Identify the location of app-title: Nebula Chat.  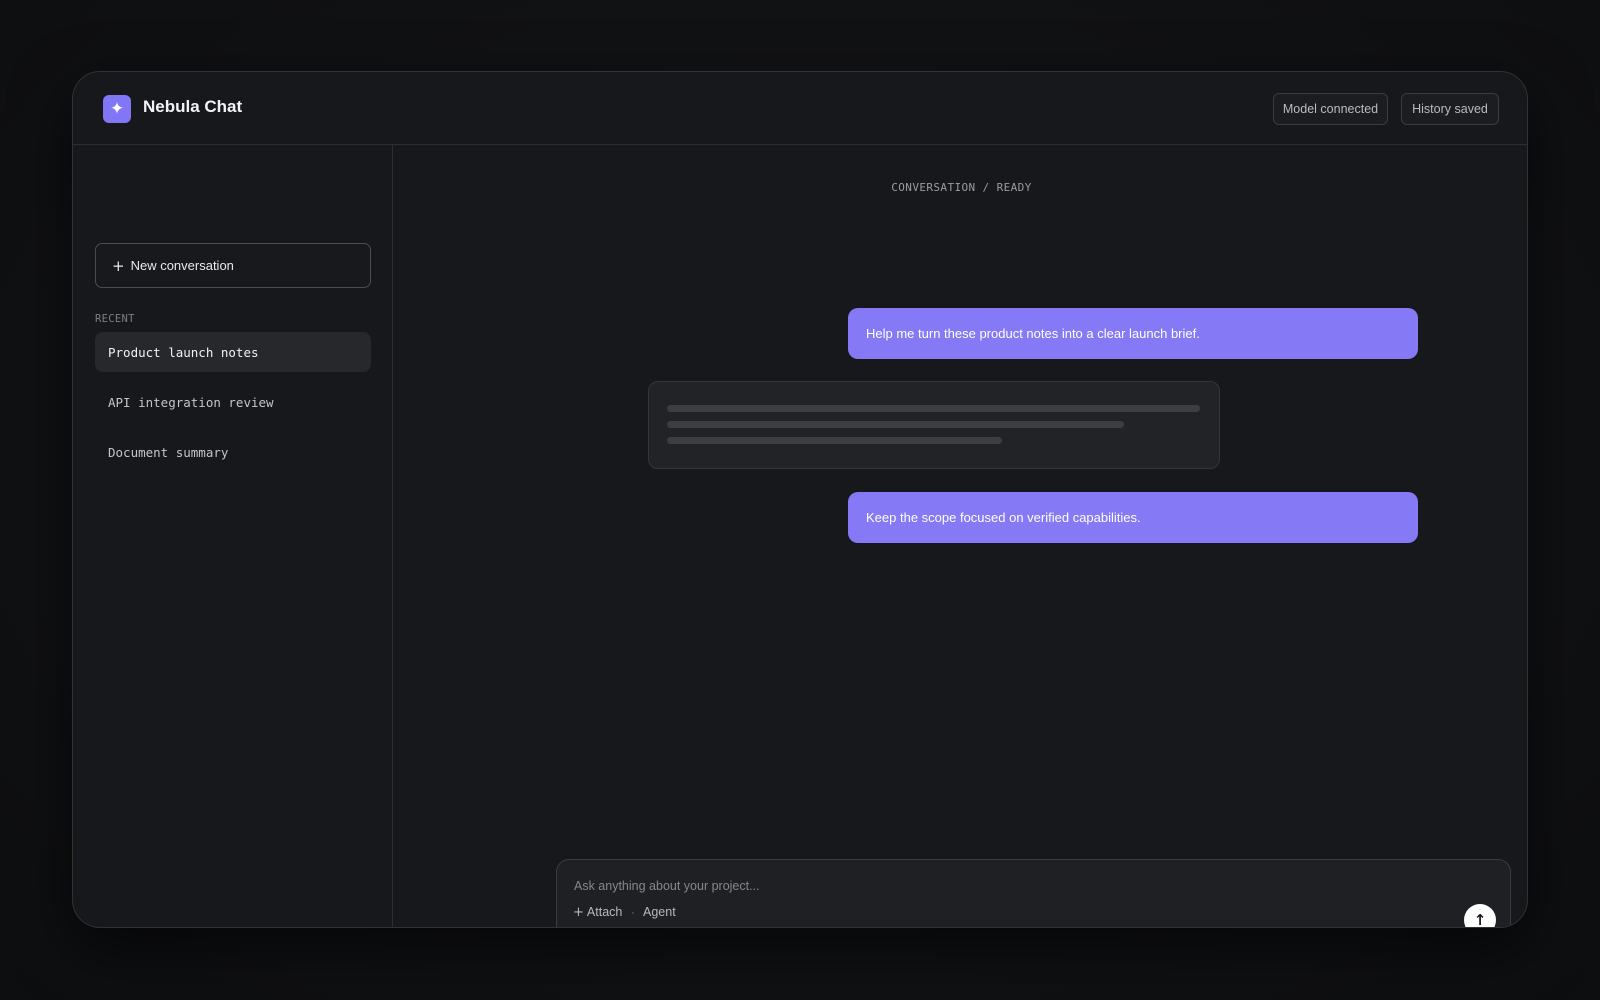
(193, 106).